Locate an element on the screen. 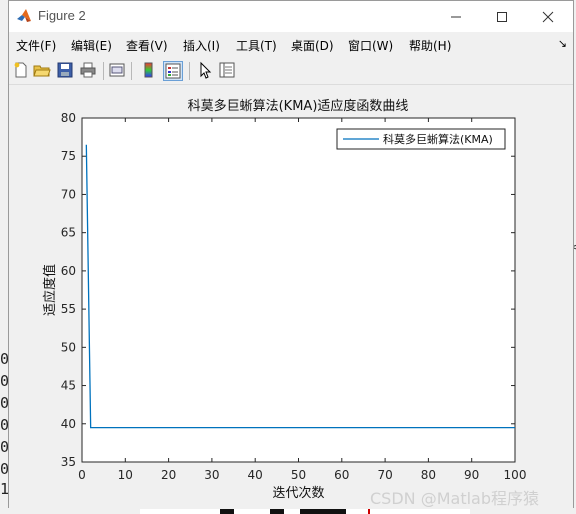 The image size is (576, 514). maximize-button is located at coordinates (502, 16).